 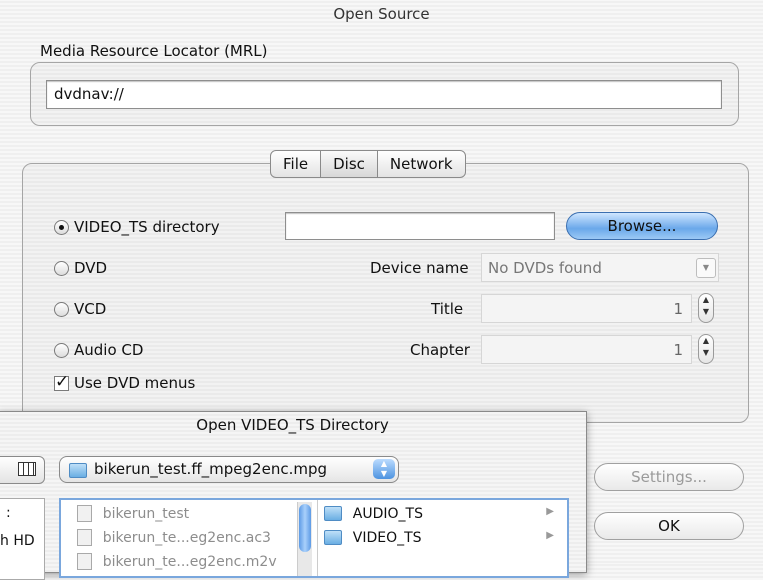 I want to click on column-scrollbar, so click(x=304, y=539).